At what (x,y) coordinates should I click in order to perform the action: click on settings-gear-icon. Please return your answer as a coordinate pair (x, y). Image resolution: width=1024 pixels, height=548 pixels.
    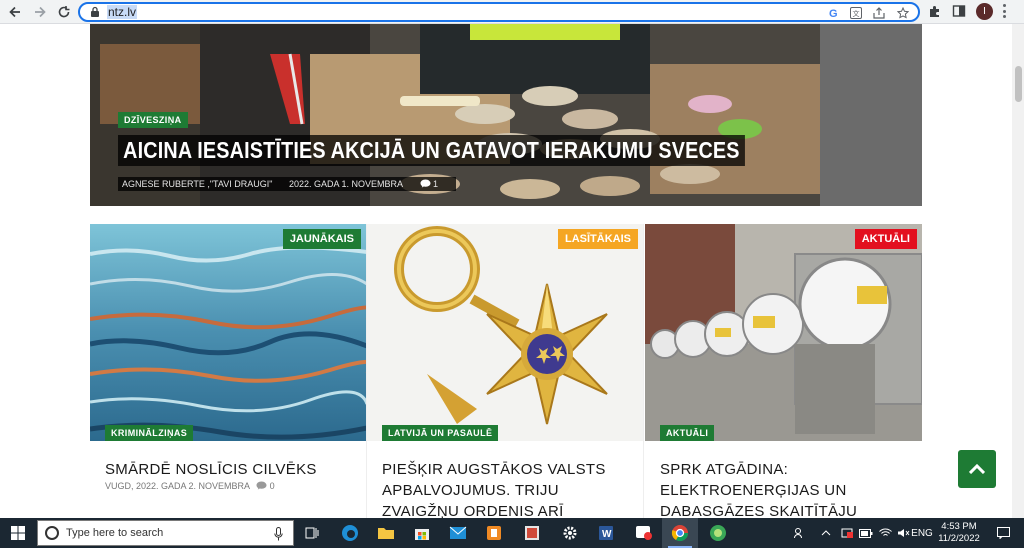
    Looking at the image, I should click on (570, 533).